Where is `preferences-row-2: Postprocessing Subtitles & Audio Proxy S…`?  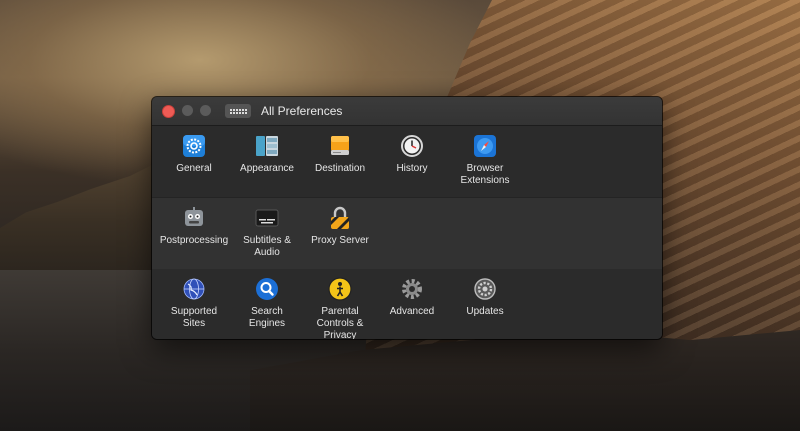 preferences-row-2: Postprocessing Subtitles & Audio Proxy S… is located at coordinates (407, 233).